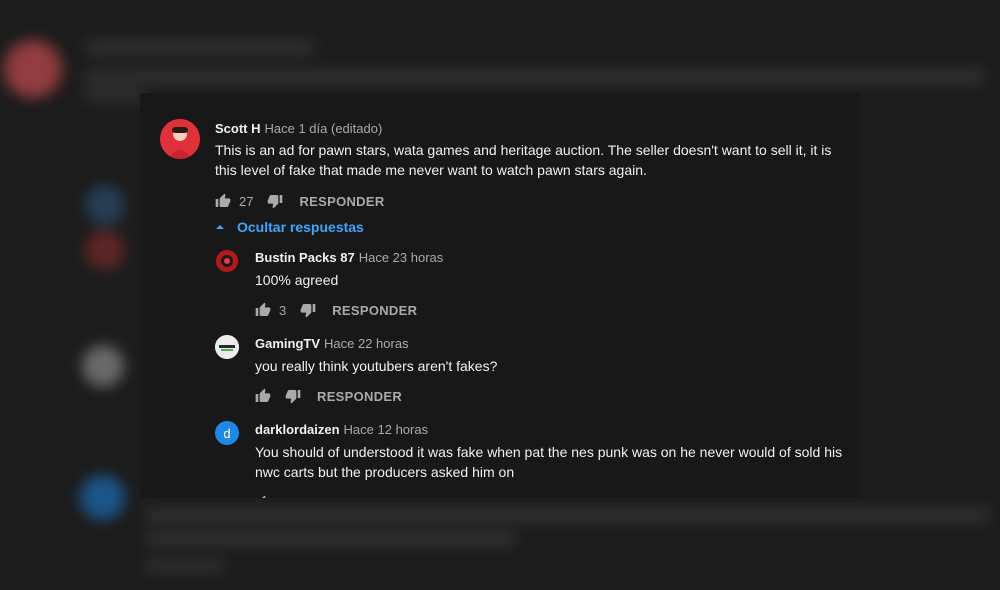  I want to click on comment-header: GamingTV Hace 22 horas, so click(332, 343).